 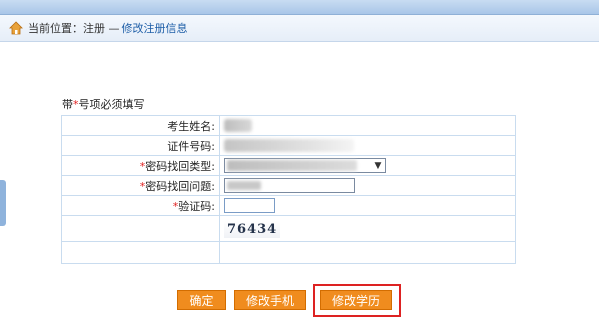 I want to click on captcha-image: 76434, so click(x=252, y=229).